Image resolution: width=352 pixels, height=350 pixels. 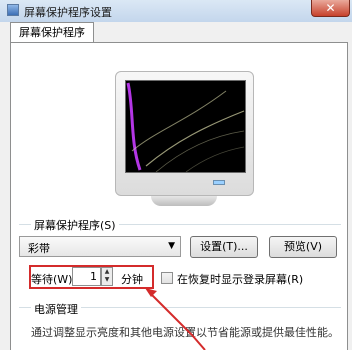 What do you see at coordinates (185, 332) in the screenshot?
I see `power-management-description: 通过调整显示亮度和其他电源设置以节省能源或提供最佳性能。` at bounding box center [185, 332].